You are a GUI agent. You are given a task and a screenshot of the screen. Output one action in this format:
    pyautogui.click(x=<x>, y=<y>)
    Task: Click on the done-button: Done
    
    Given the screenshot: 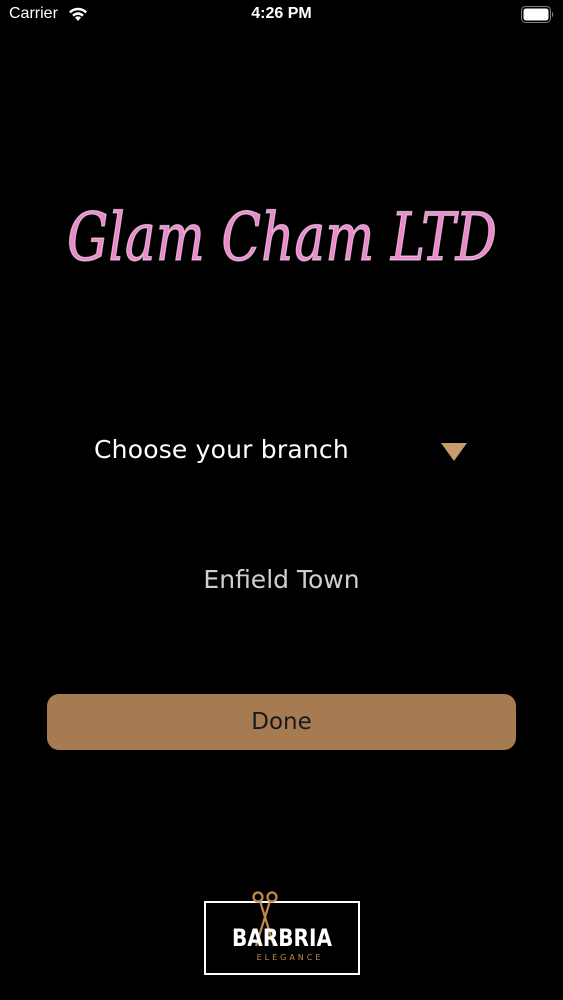 What is the action you would take?
    pyautogui.click(x=281, y=722)
    